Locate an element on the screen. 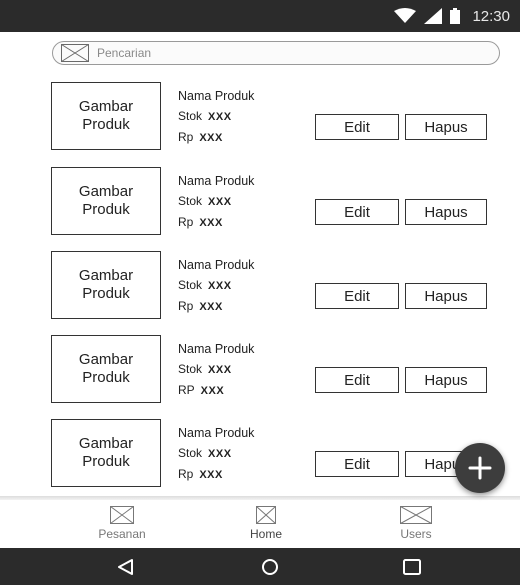  system-nav-bar is located at coordinates (260, 566).